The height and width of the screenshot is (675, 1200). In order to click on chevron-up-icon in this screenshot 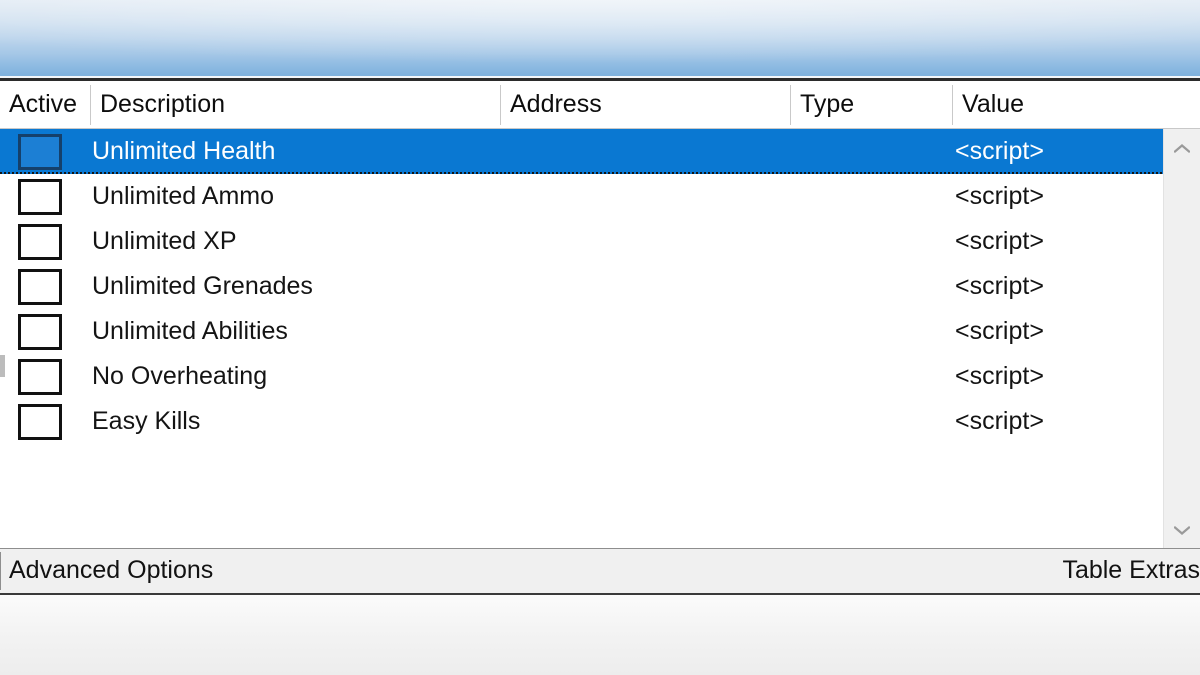, I will do `click(1182, 148)`.